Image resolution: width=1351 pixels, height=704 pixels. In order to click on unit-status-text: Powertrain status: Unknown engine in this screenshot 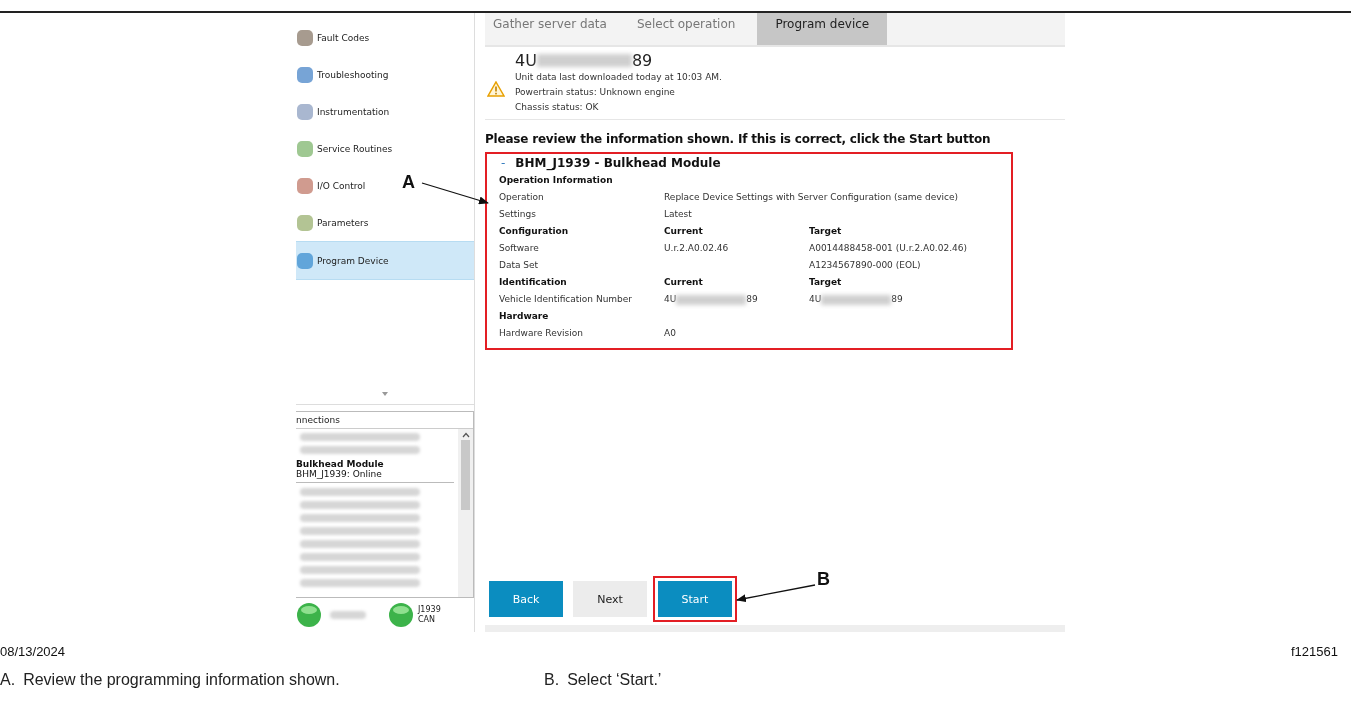, I will do `click(595, 92)`.